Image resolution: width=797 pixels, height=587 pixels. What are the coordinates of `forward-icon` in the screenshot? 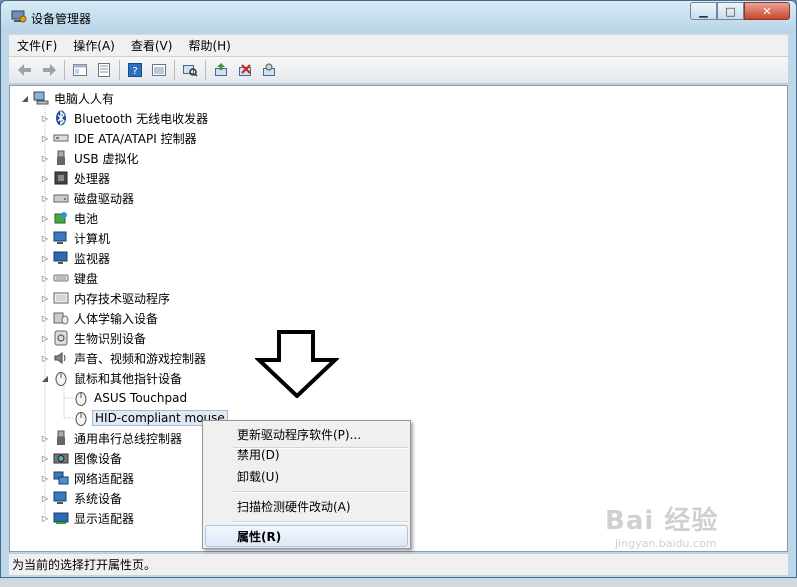 It's located at (49, 70).